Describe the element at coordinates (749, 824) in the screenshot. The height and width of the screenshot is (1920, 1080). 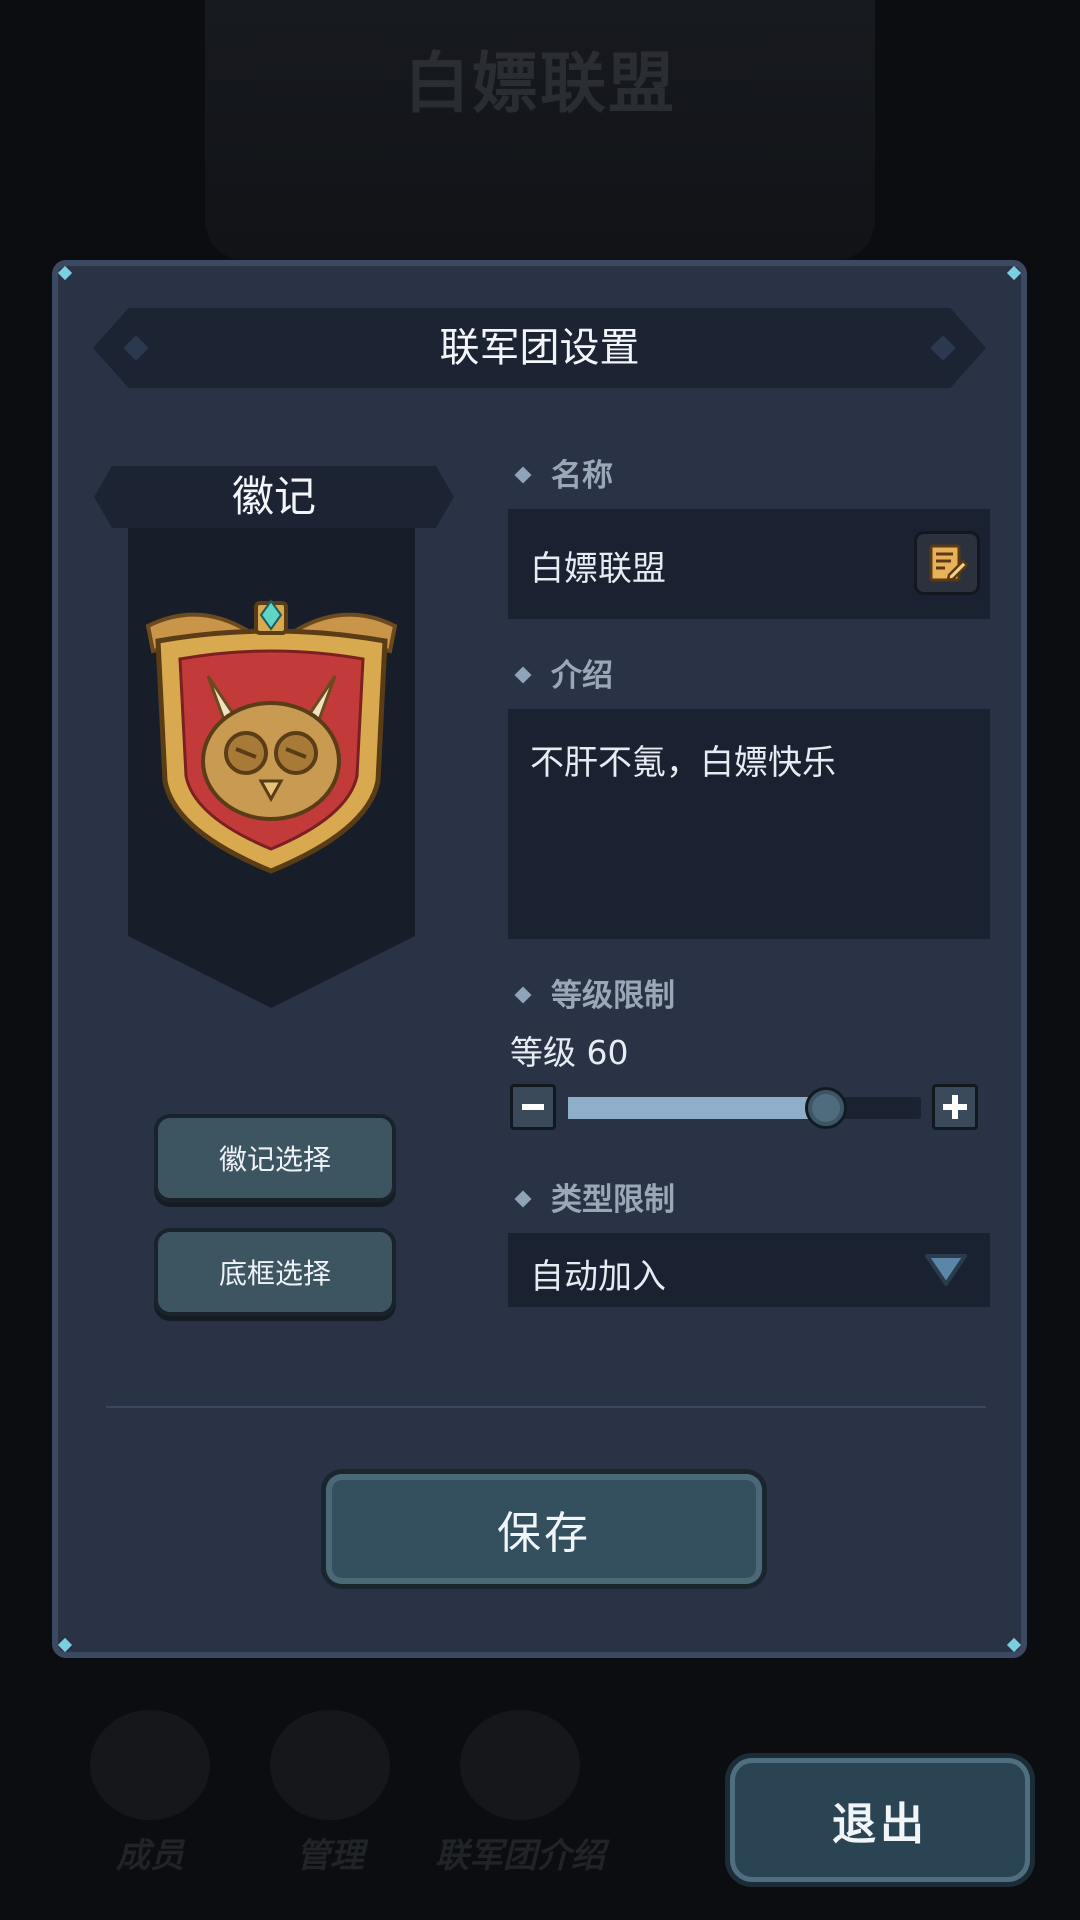
I see `intro-textarea: 不肝不氪，白嫖快乐` at that location.